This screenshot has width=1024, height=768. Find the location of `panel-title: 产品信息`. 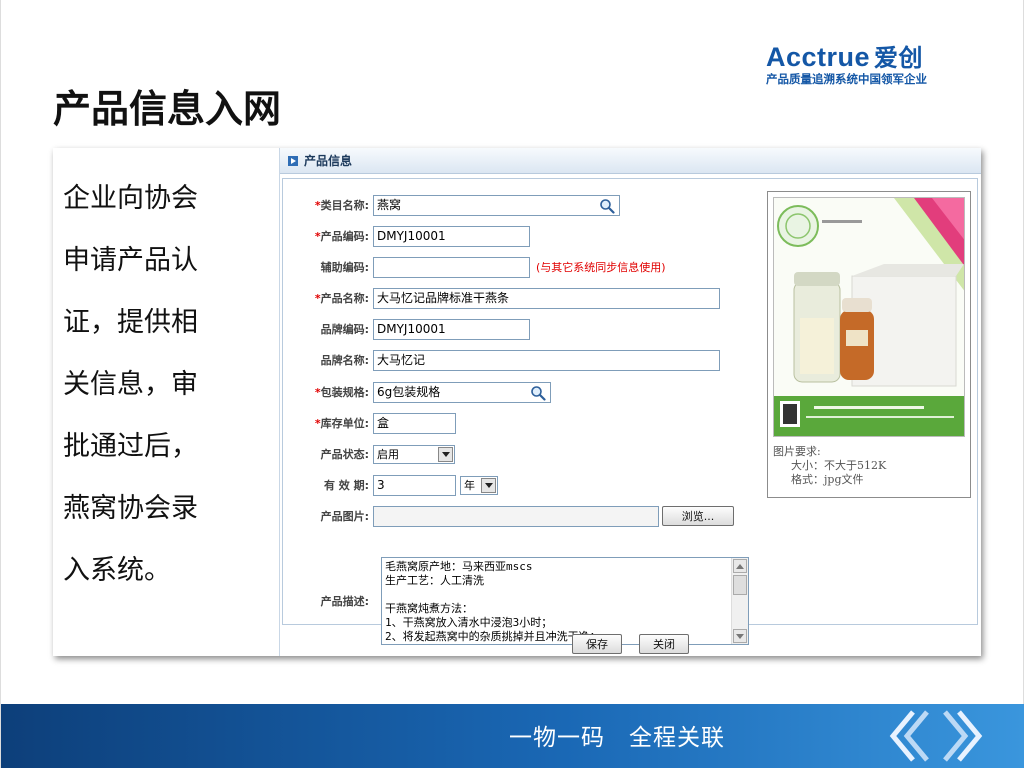

panel-title: 产品信息 is located at coordinates (328, 161).